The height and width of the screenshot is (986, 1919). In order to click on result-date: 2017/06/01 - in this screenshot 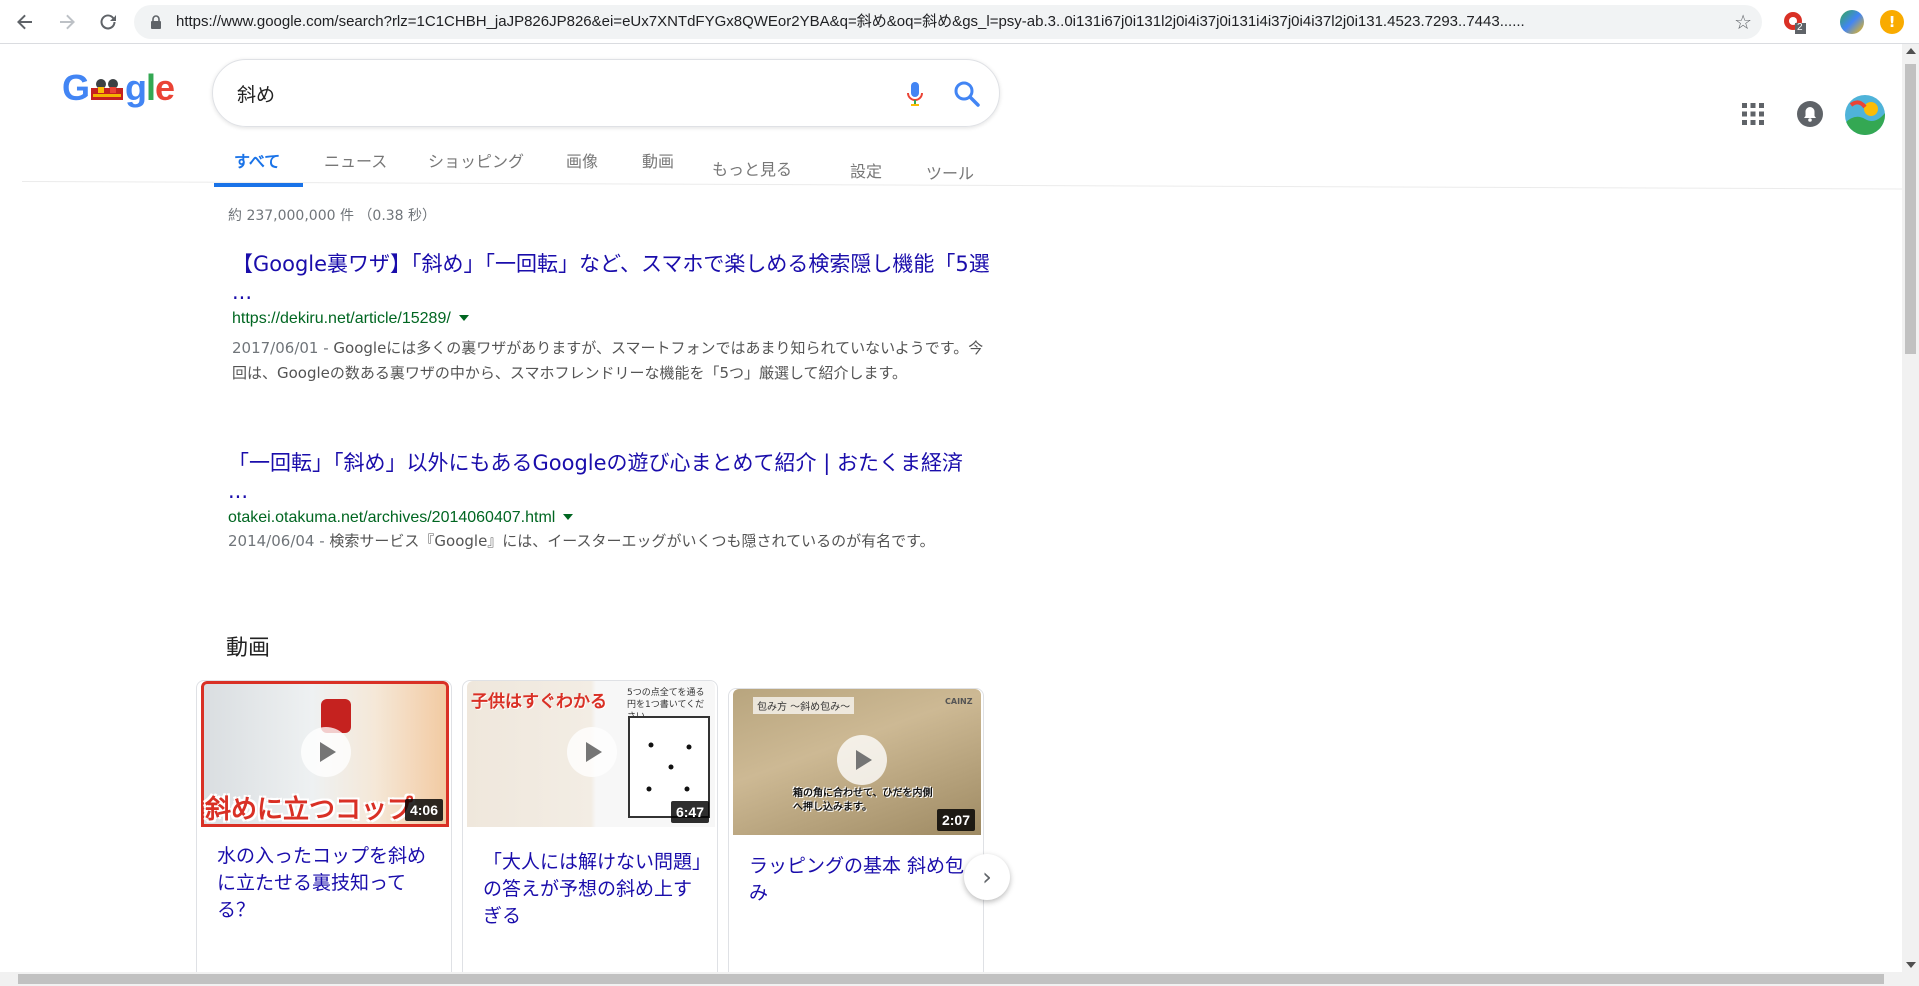, I will do `click(283, 348)`.